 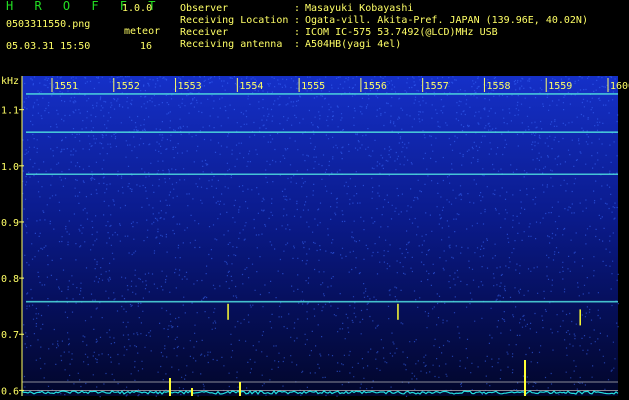 What do you see at coordinates (619, 86) in the screenshot?
I see `x-tick-label: 1600` at bounding box center [619, 86].